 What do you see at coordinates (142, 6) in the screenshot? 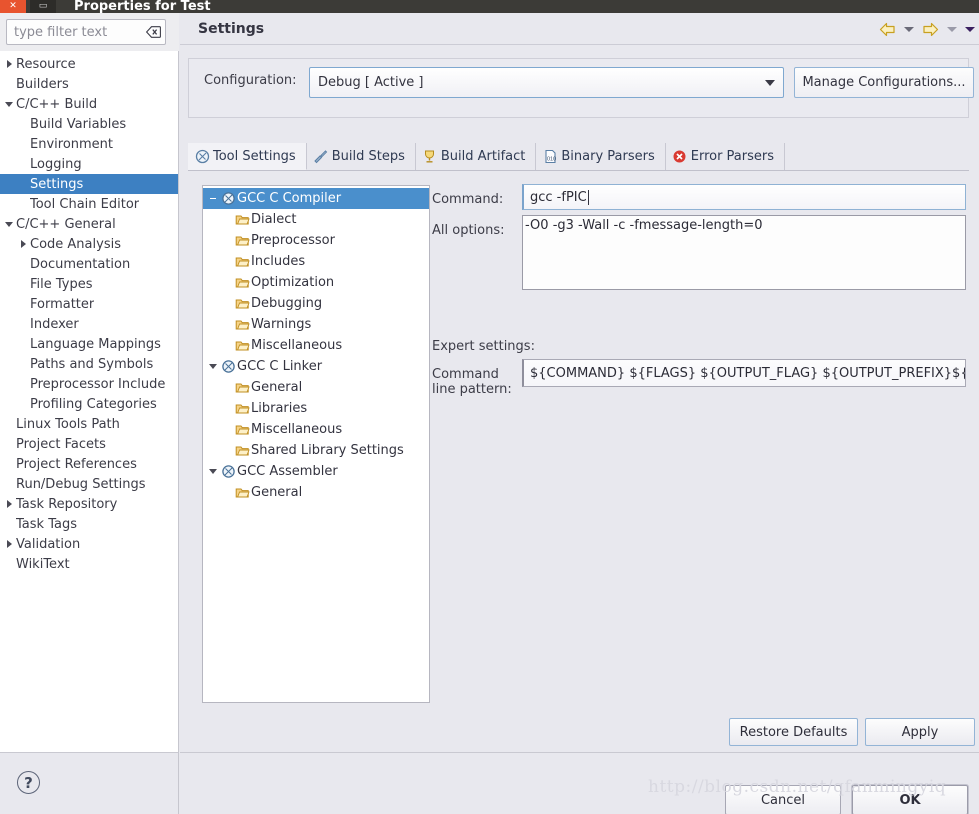
I see `window-title: Properties for Test` at bounding box center [142, 6].